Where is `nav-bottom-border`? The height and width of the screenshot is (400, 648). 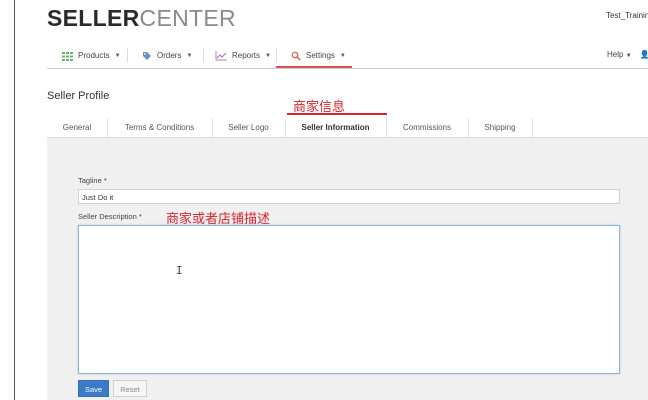 nav-bottom-border is located at coordinates (347, 68).